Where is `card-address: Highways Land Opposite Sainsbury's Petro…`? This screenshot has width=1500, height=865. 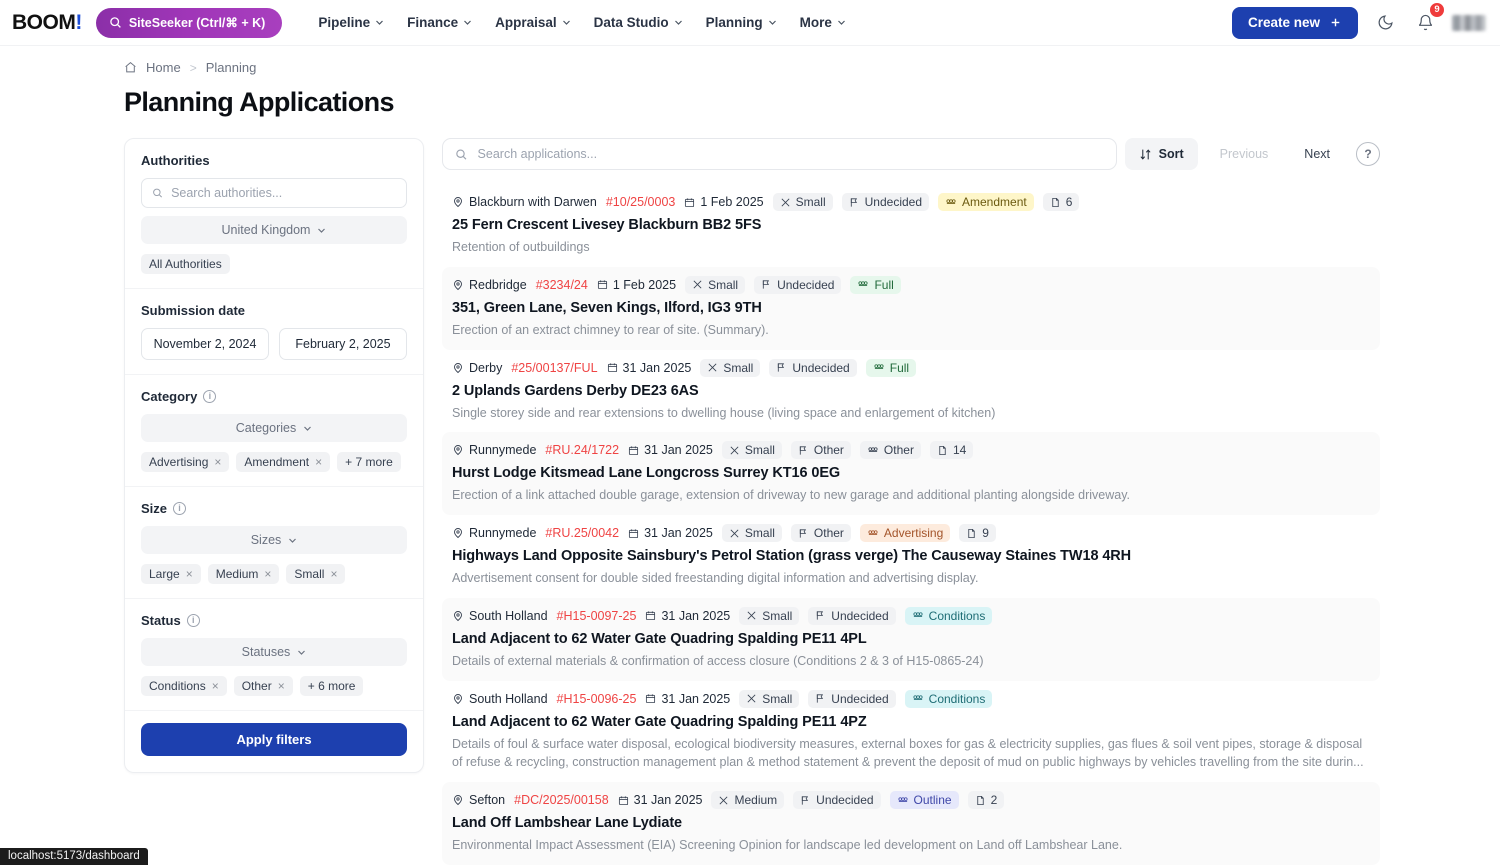
card-address: Highways Land Opposite Sainsbury's Petro… is located at coordinates (910, 556).